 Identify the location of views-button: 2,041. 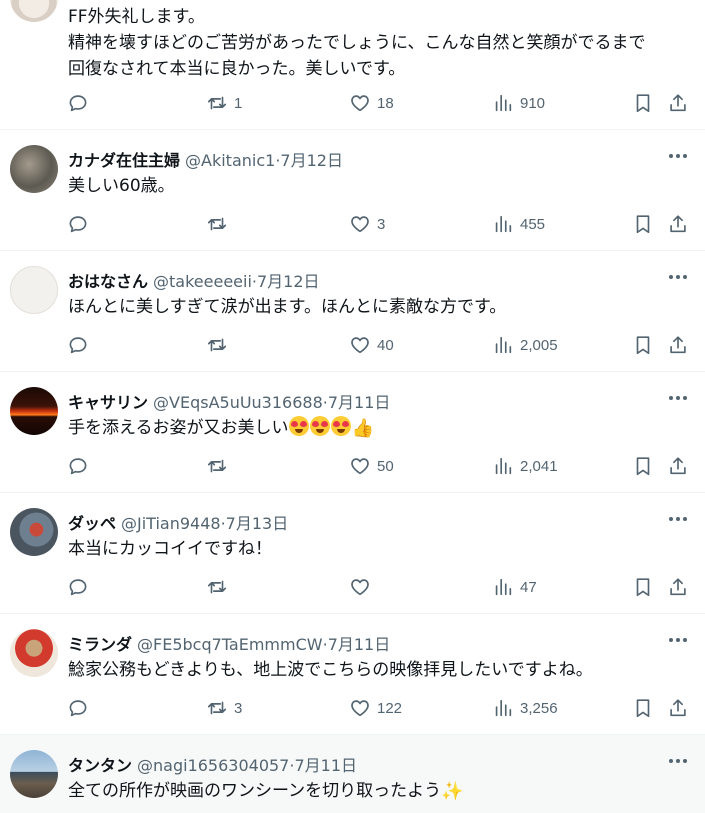
(525, 466).